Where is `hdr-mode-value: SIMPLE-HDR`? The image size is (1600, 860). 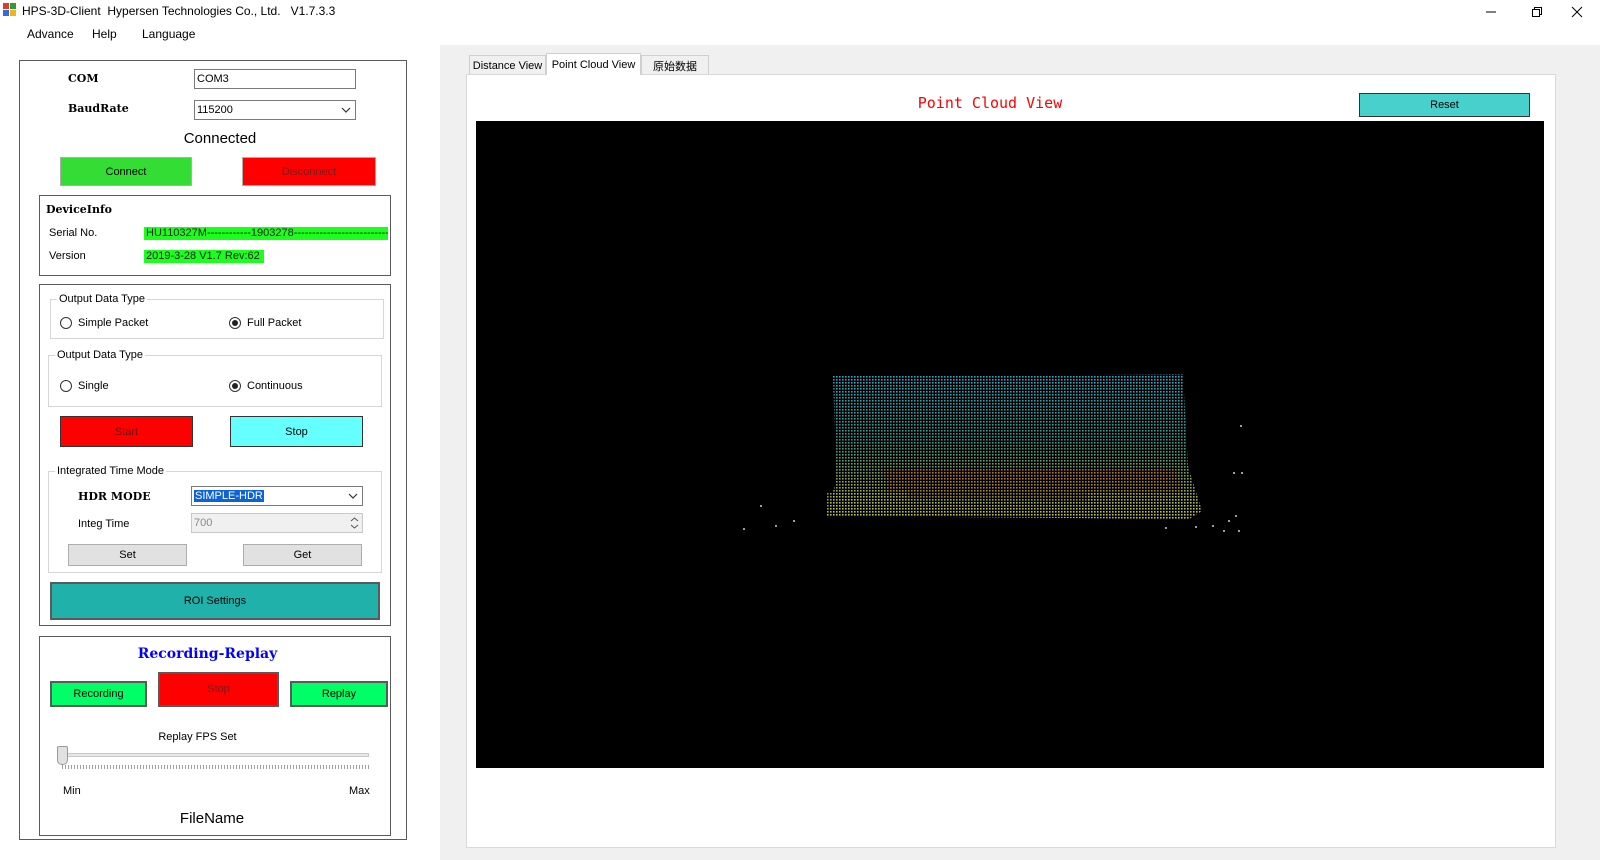
hdr-mode-value: SIMPLE-HDR is located at coordinates (229, 496).